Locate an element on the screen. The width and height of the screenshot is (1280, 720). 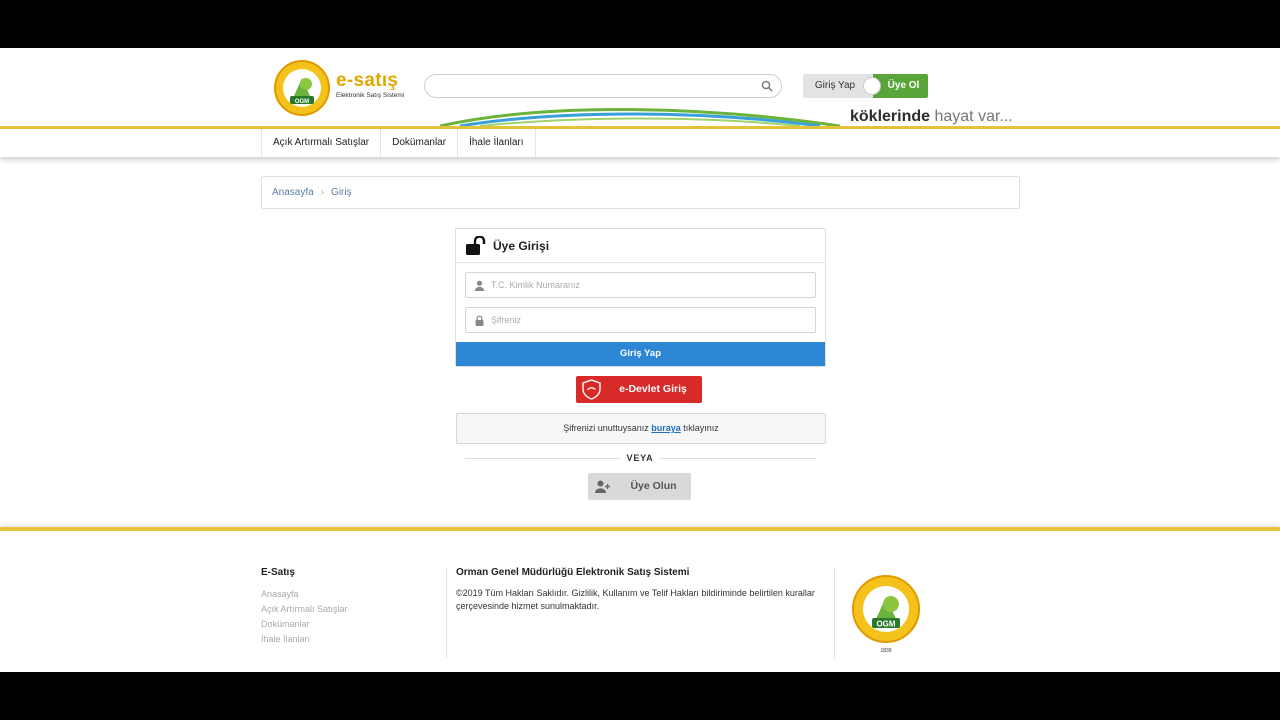
header-waves-decoration is located at coordinates (640, 117).